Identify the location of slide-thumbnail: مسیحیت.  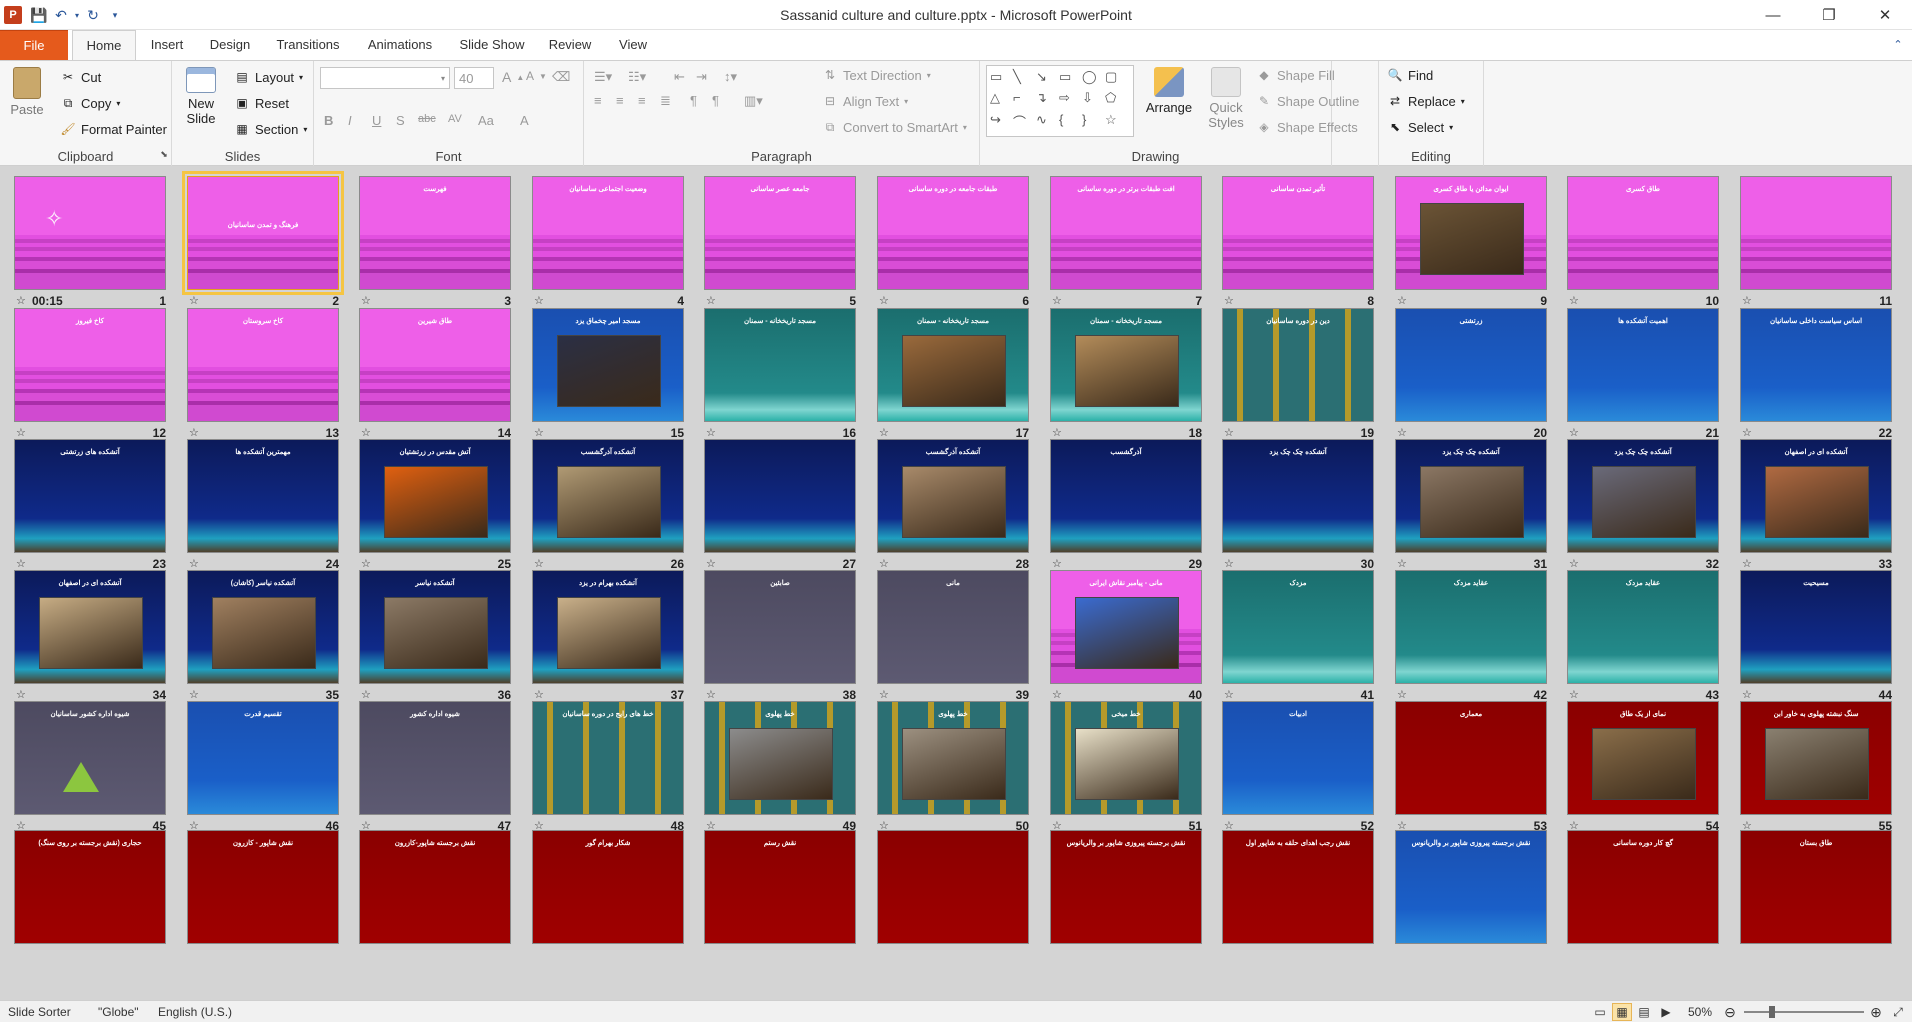
(1816, 627).